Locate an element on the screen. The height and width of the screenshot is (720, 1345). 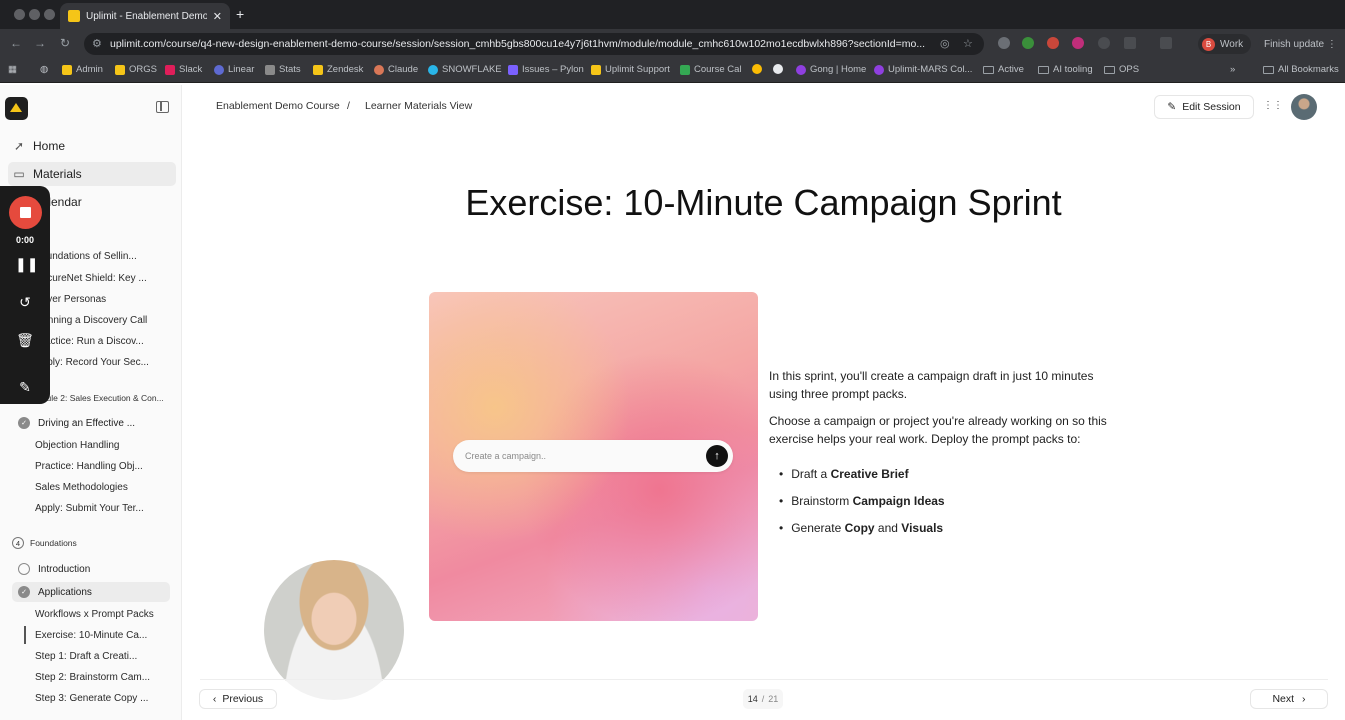
stop-recording-button is located at coordinates (25, 212).